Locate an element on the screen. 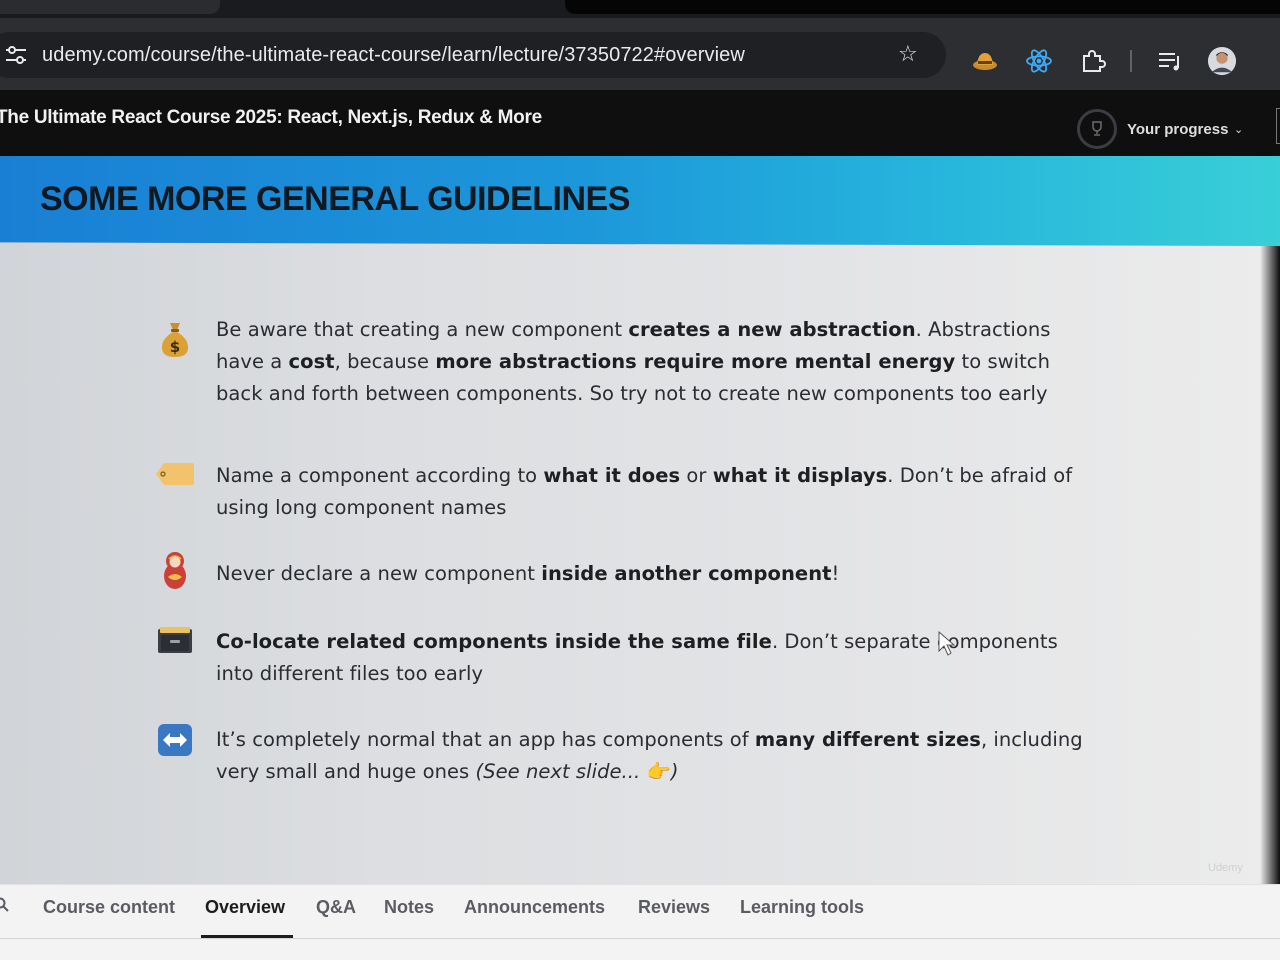  label-tag-icon is located at coordinates (175, 474).